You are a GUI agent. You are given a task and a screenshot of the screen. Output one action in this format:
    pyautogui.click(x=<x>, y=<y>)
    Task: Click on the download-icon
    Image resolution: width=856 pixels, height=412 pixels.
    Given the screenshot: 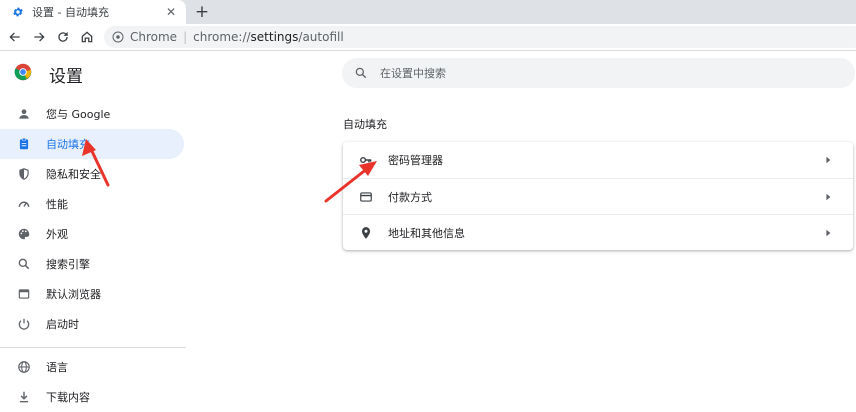 What is the action you would take?
    pyautogui.click(x=24, y=397)
    